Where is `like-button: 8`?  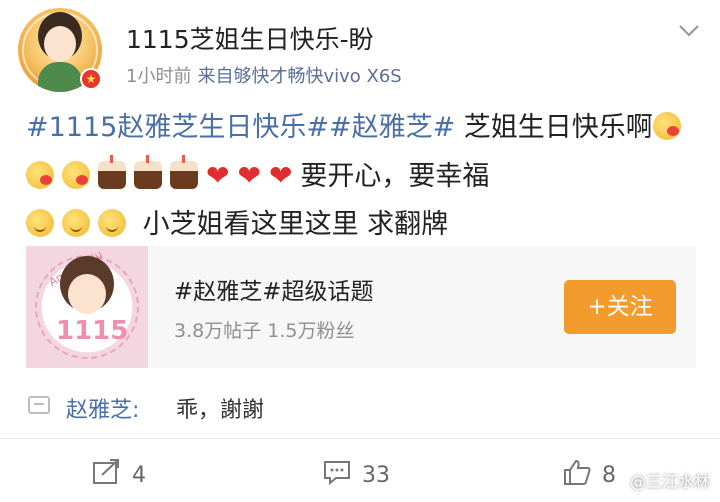
like-button: 8 is located at coordinates (589, 473).